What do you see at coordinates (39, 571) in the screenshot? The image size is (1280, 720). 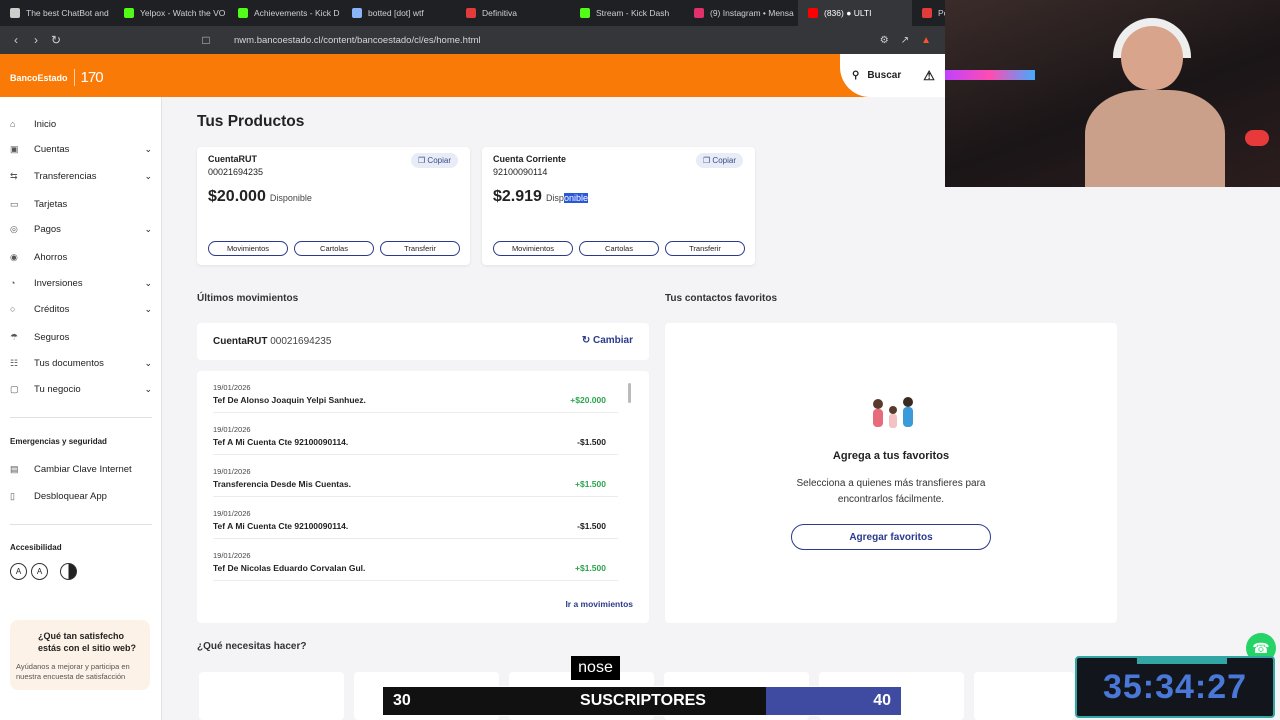 I see `font-size-decrease-button: A` at bounding box center [39, 571].